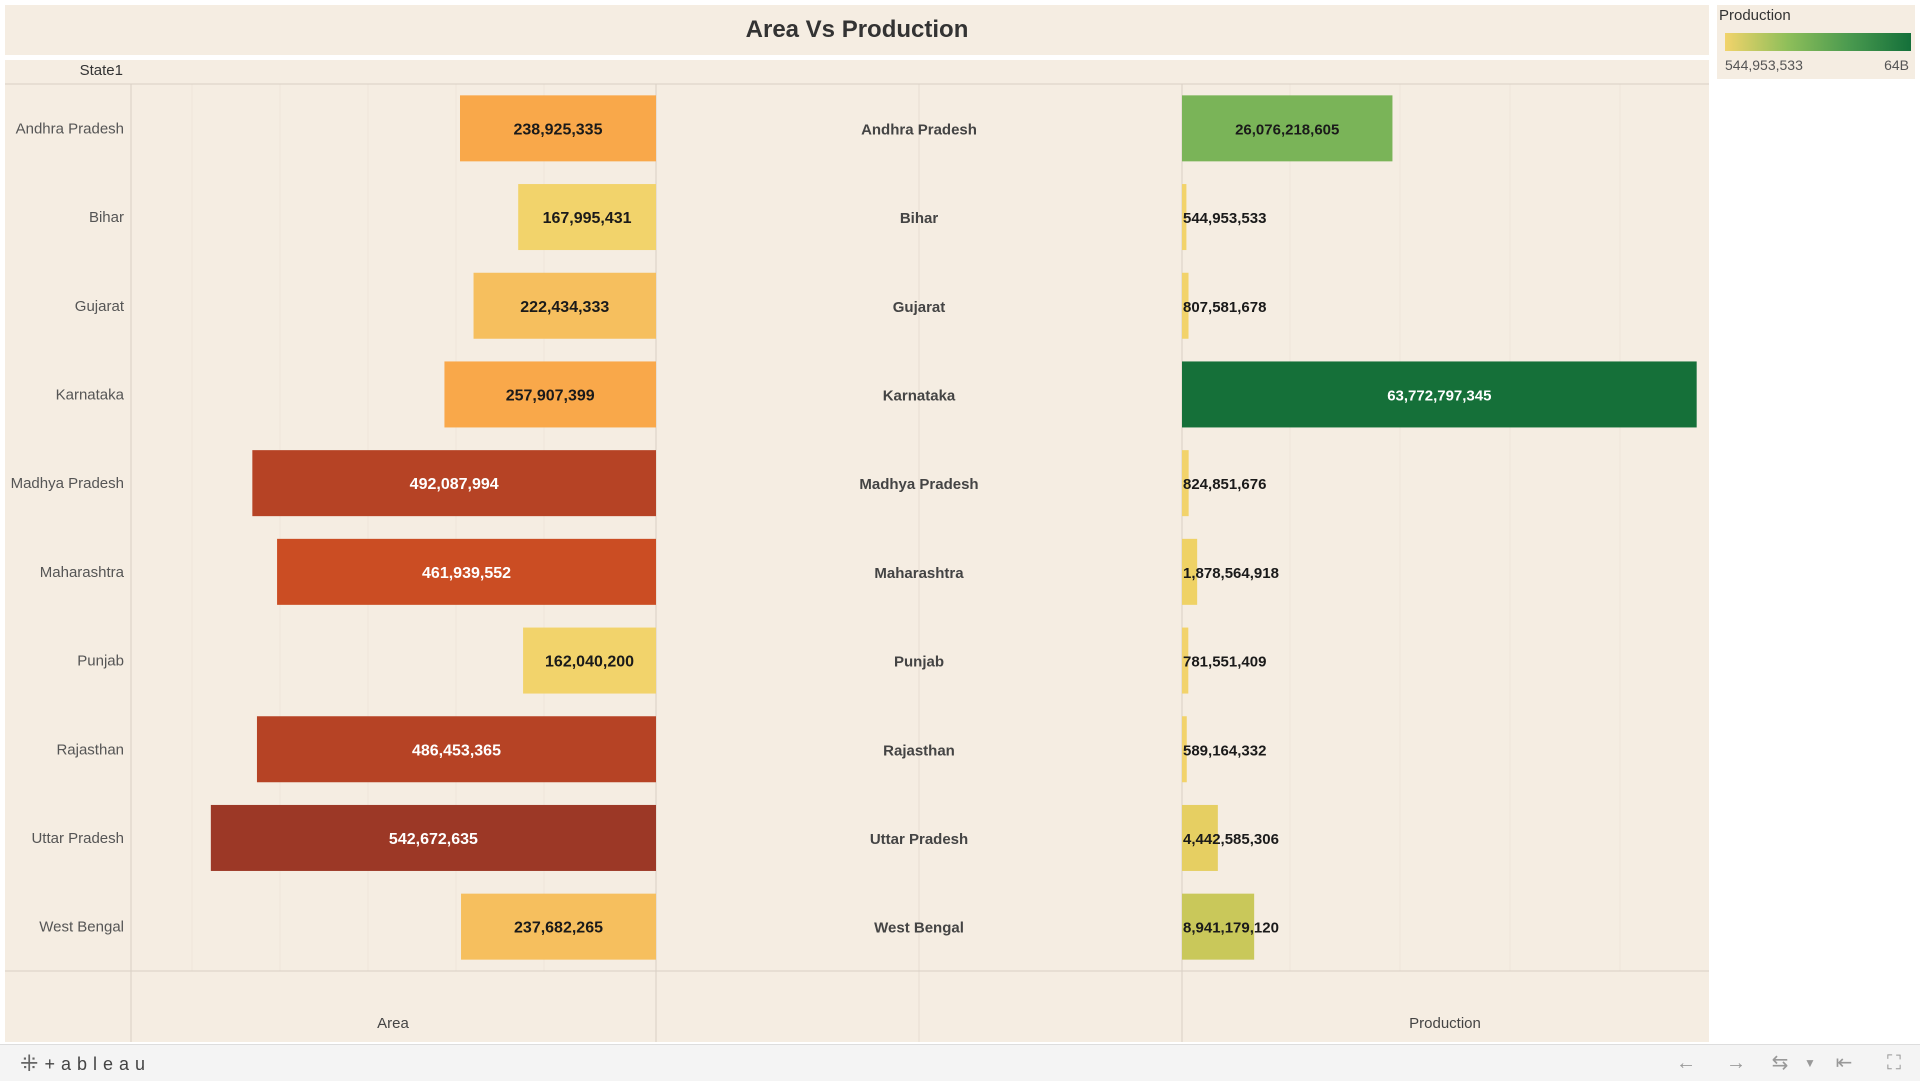  I want to click on production-data-label-punjab: 781,551,409, so click(1224, 662).